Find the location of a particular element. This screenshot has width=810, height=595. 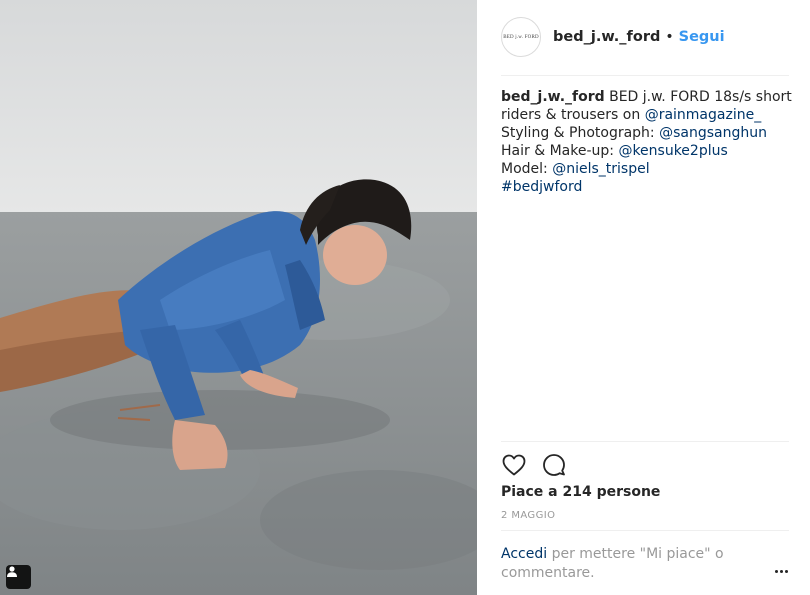

caption-line-3: Styling & Photograph: @sangsanghun is located at coordinates (646, 133).